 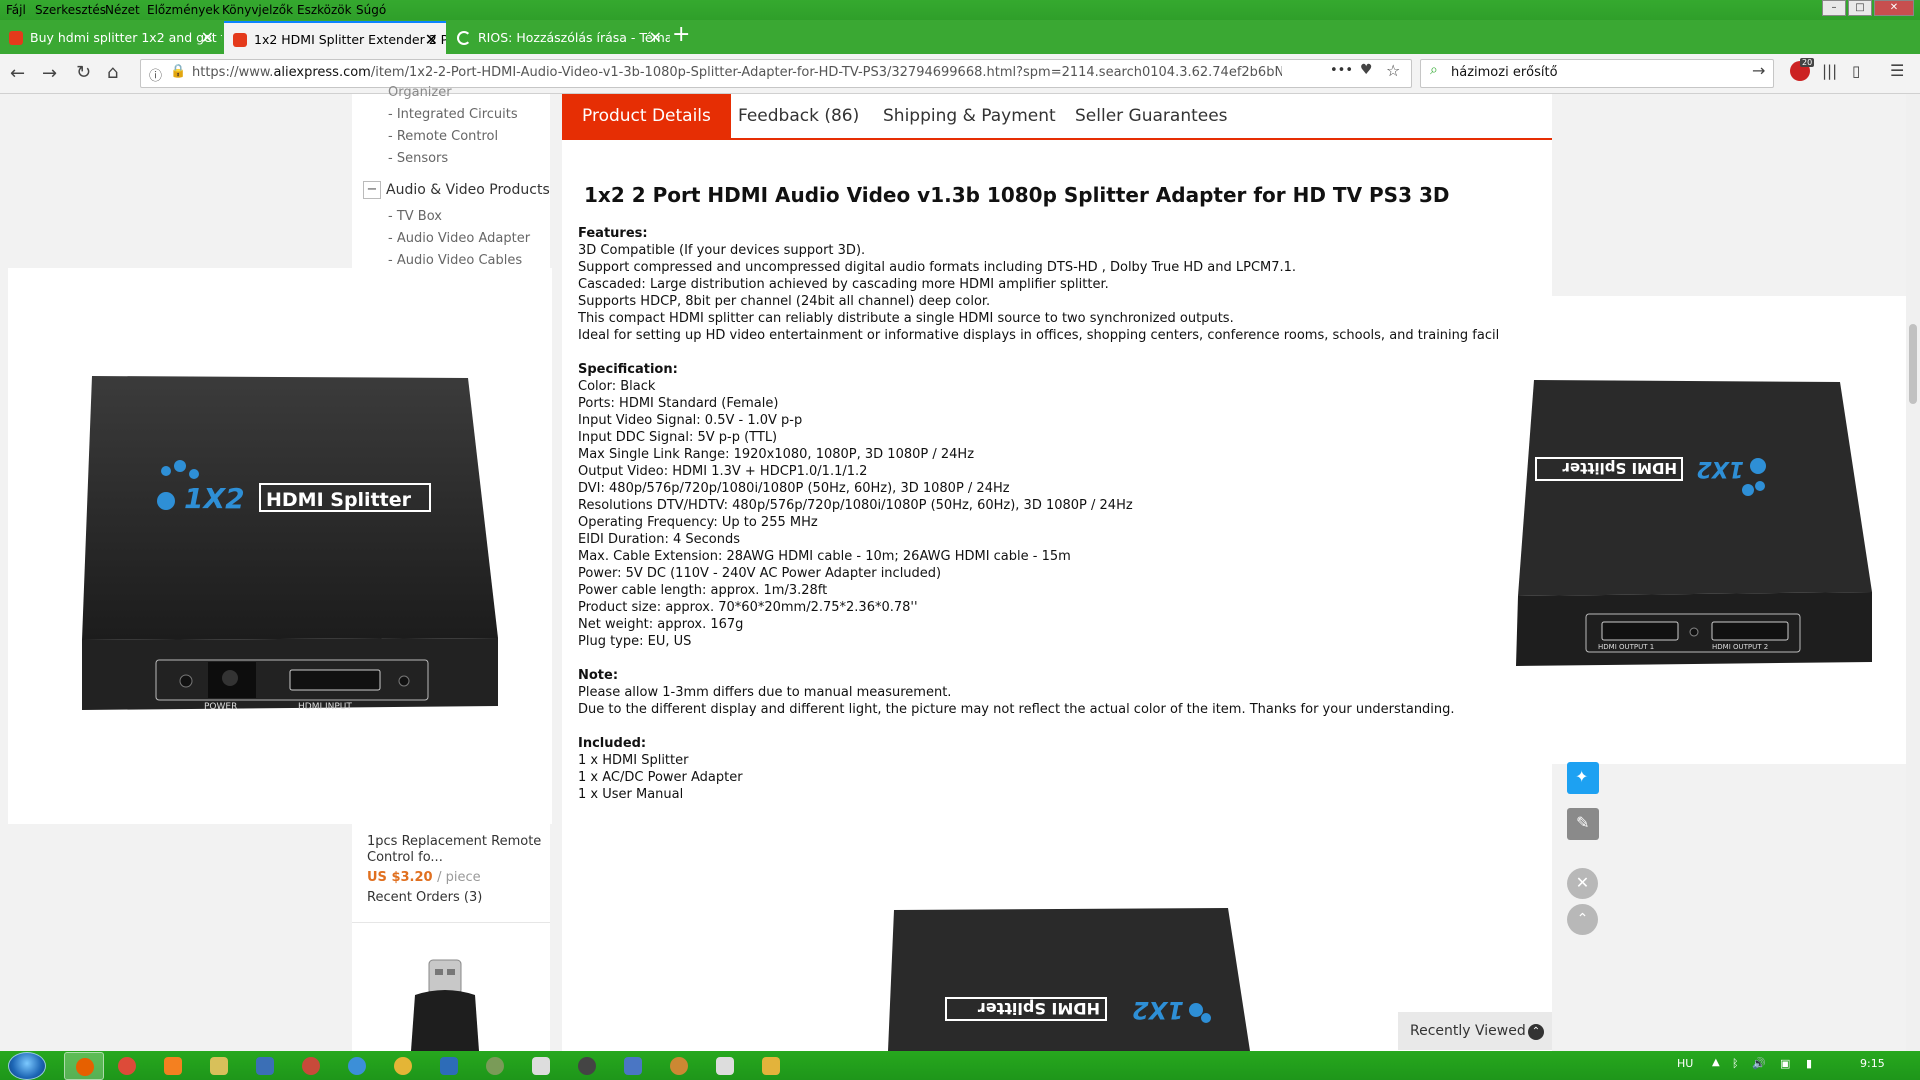 I want to click on firefox-icon, so click(x=85, y=1067).